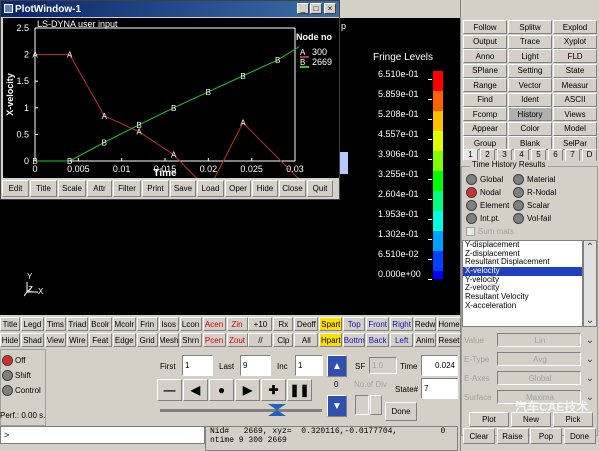 The image size is (599, 451). Describe the element at coordinates (292, 188) in the screenshot. I see `plot-close-button: Close` at that location.